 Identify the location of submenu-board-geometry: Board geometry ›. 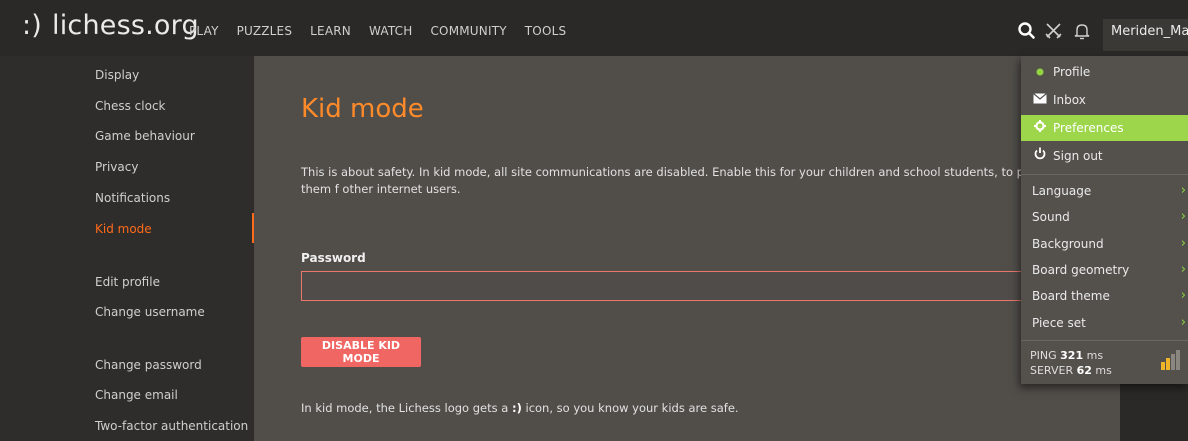
(1104, 270).